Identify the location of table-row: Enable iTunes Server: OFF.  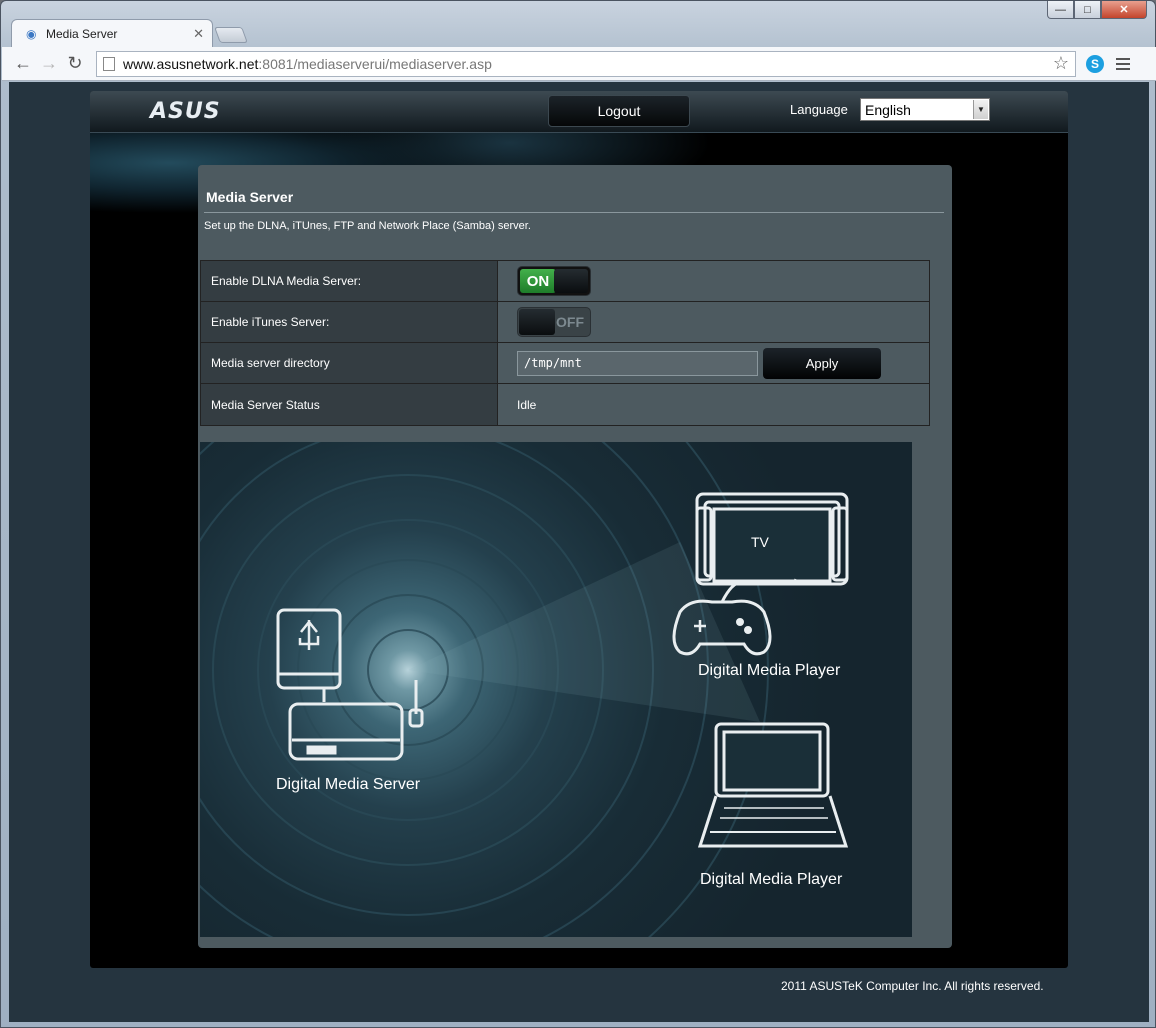
(565, 322).